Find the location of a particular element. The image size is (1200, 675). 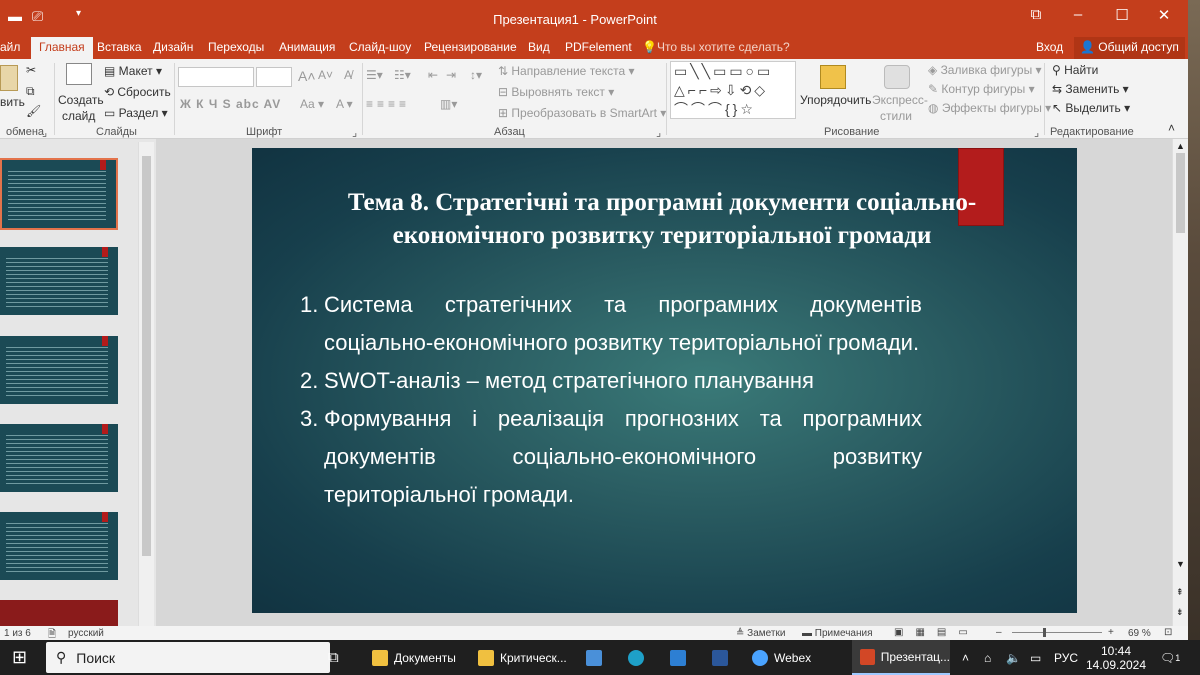

taskbar-app-webex: Webex is located at coordinates (781, 657).